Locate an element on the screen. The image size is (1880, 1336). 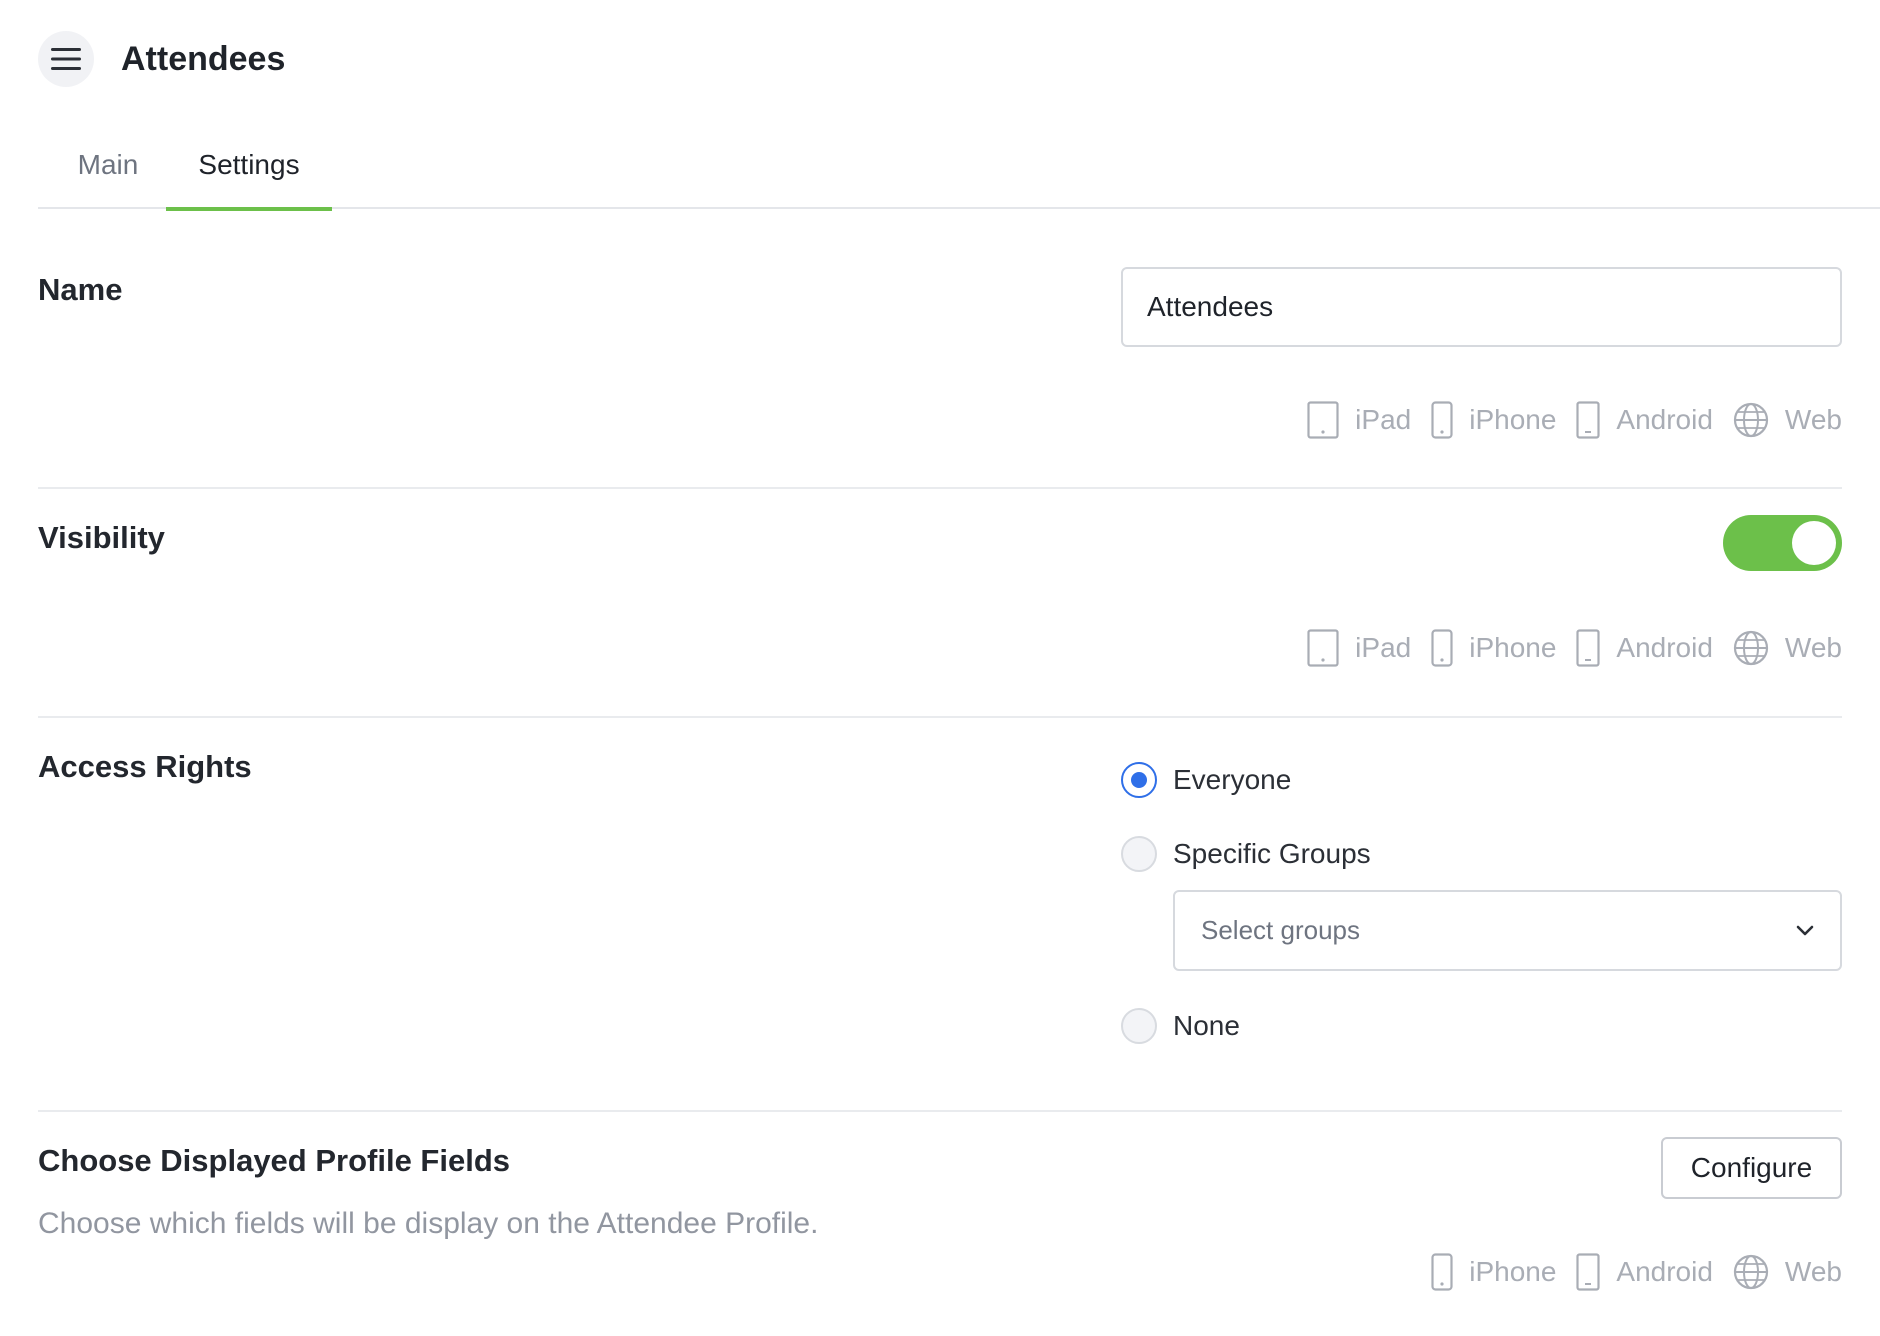
radio-none: None is located at coordinates (1180, 1026).